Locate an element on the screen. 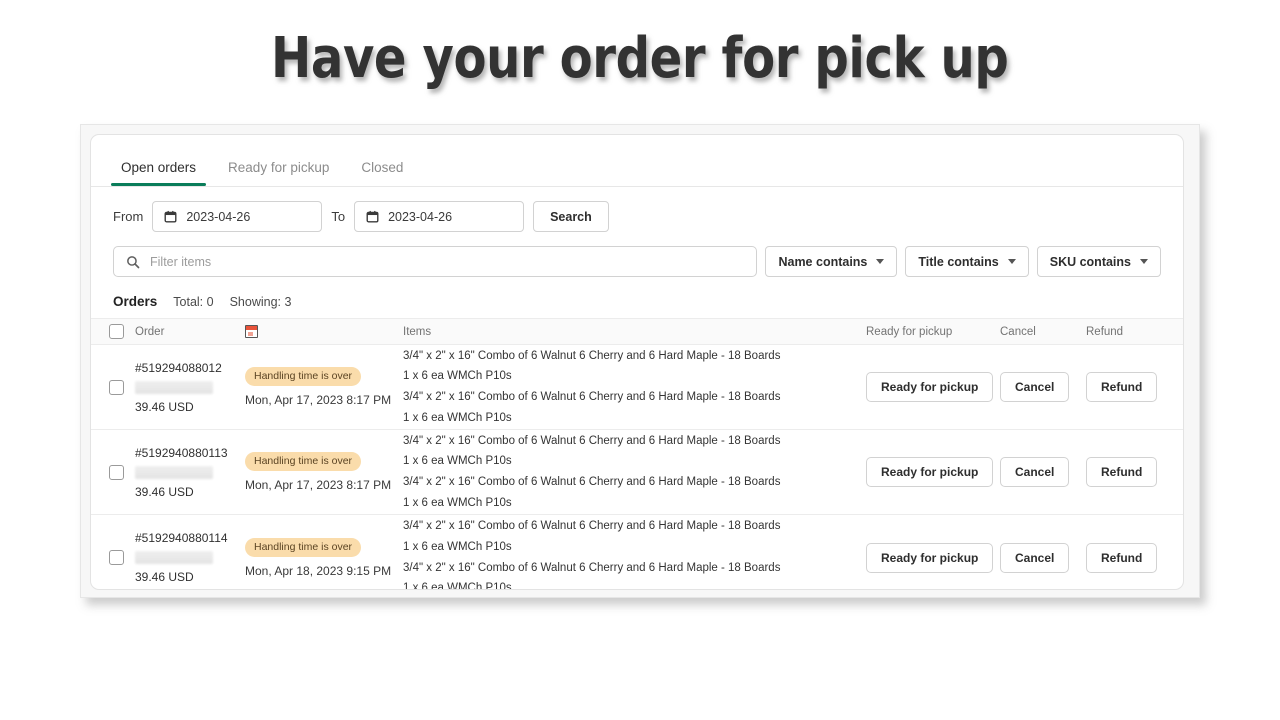 The height and width of the screenshot is (720, 1280). select-all-cell is located at coordinates (113, 331).